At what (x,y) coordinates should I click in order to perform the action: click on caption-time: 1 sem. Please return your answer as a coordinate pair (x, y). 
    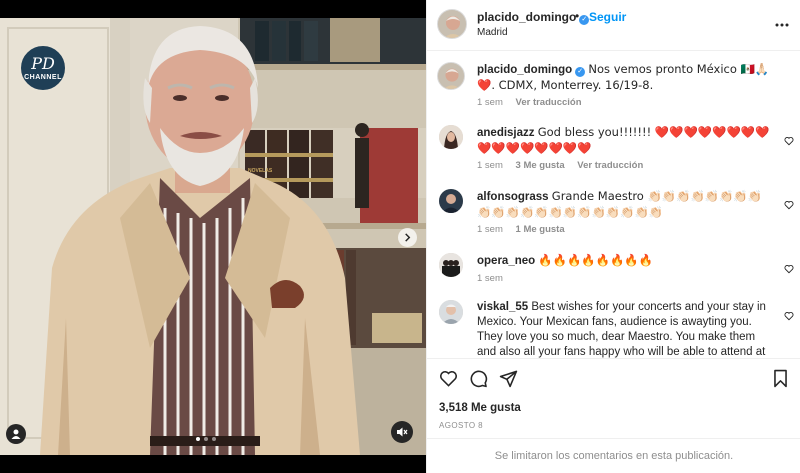
    Looking at the image, I should click on (490, 102).